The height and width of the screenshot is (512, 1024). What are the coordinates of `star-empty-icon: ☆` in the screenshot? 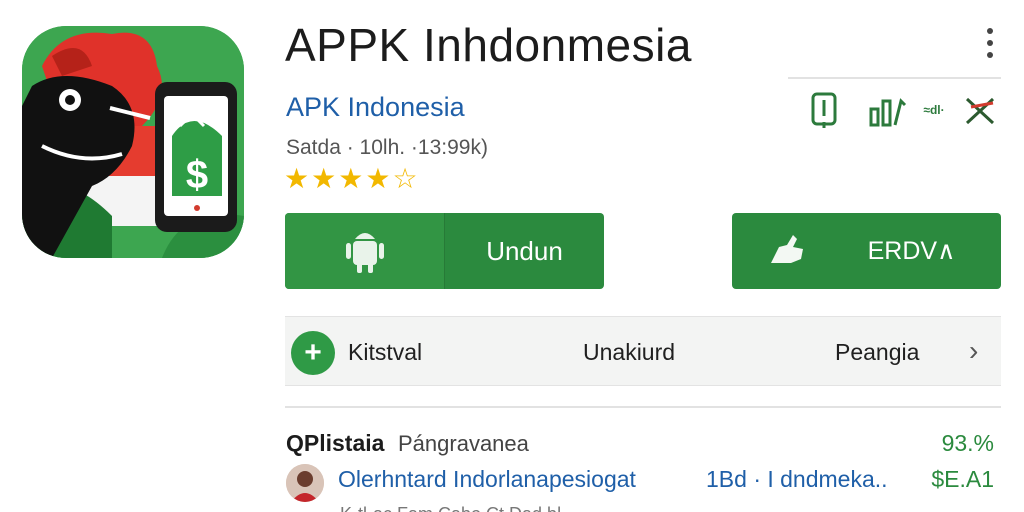 It's located at (405, 178).